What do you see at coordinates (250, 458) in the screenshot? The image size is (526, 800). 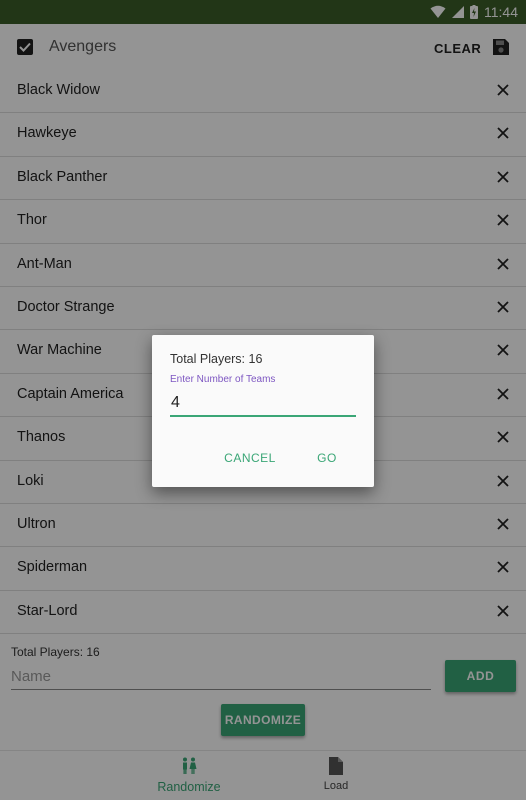 I see `cancel-button: CANCEL` at bounding box center [250, 458].